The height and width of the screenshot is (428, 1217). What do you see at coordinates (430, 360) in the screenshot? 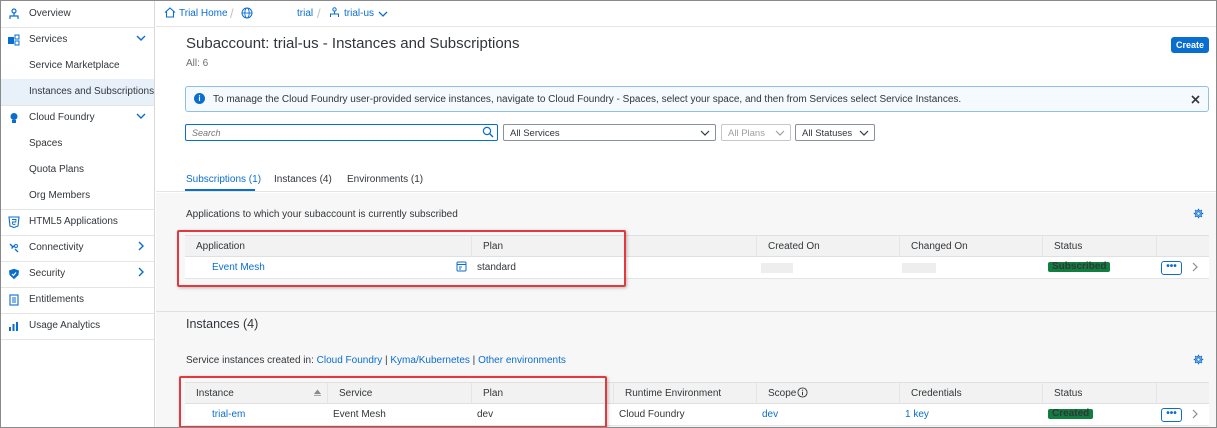
I see `link-kyma-kubernetes: Kyma/Kubernetes` at bounding box center [430, 360].